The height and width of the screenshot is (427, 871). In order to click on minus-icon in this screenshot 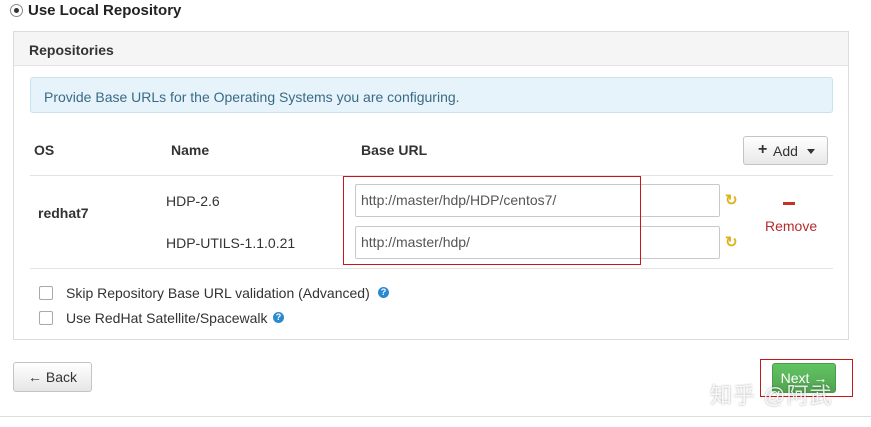, I will do `click(789, 203)`.